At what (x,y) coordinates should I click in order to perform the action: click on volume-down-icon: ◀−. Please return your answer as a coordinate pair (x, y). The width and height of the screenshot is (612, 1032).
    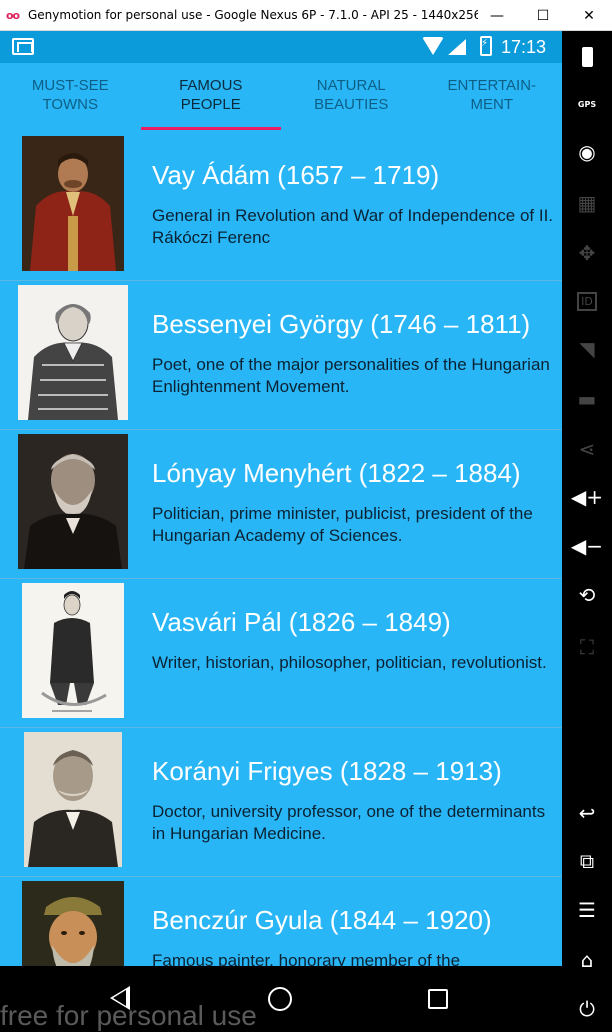
    Looking at the image, I should click on (587, 546).